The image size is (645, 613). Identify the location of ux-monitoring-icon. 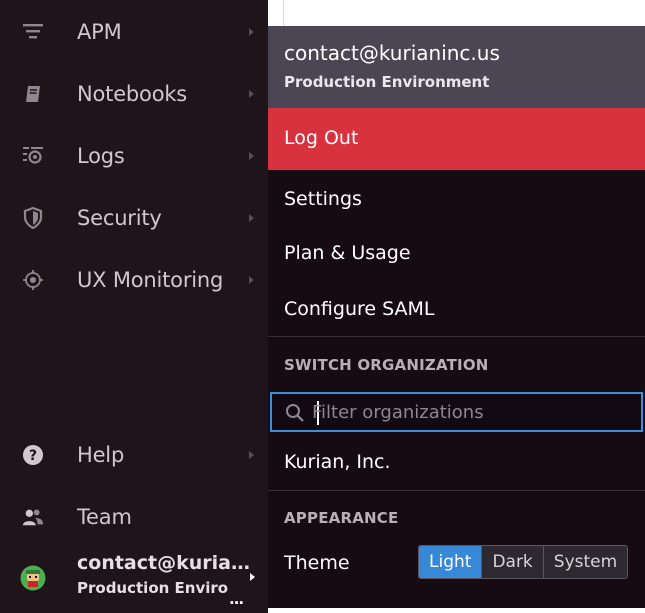
(33, 280).